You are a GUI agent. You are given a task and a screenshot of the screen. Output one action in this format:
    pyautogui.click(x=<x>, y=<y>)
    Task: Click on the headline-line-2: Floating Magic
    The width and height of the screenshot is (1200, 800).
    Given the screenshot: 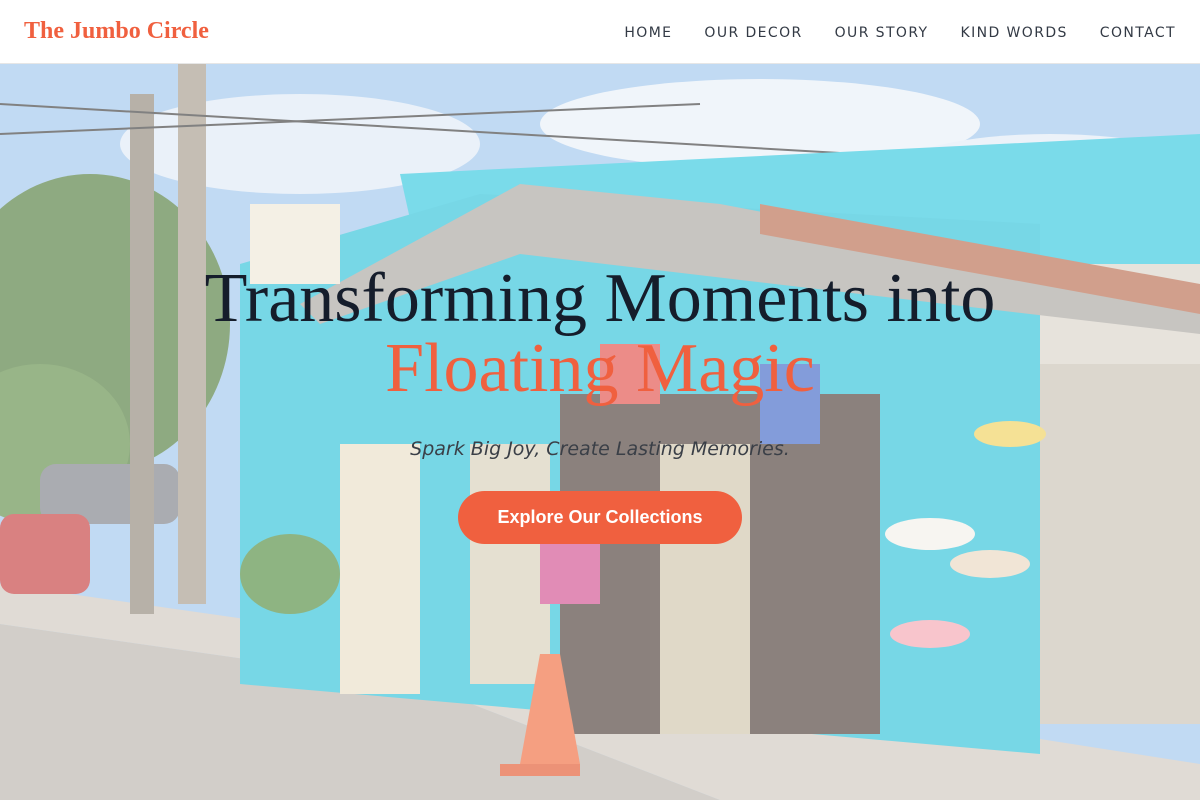 What is the action you would take?
    pyautogui.click(x=600, y=368)
    